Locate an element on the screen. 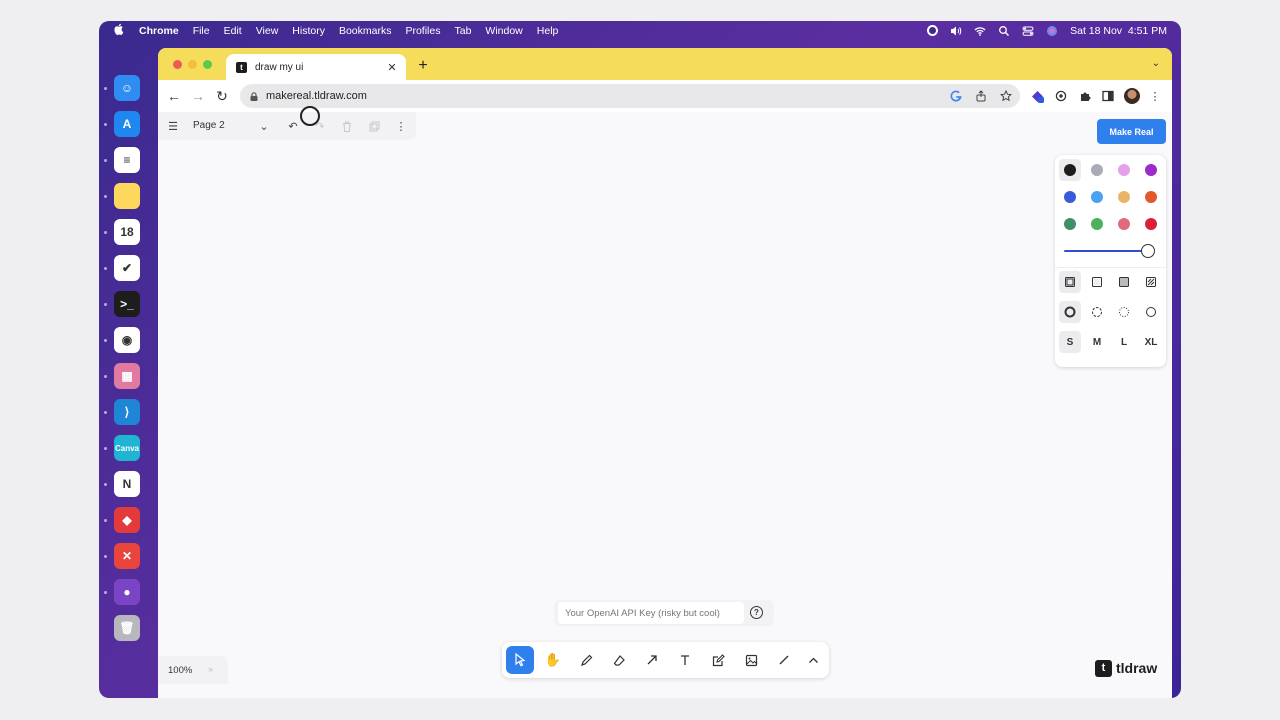  openai-extension-icon is located at coordinates (1061, 96).